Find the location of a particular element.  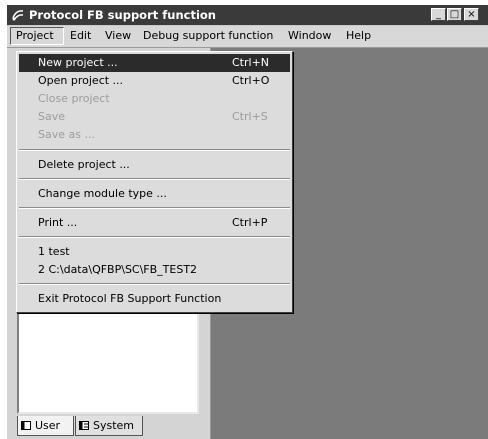

menu-item-label: Save is located at coordinates (52, 116).